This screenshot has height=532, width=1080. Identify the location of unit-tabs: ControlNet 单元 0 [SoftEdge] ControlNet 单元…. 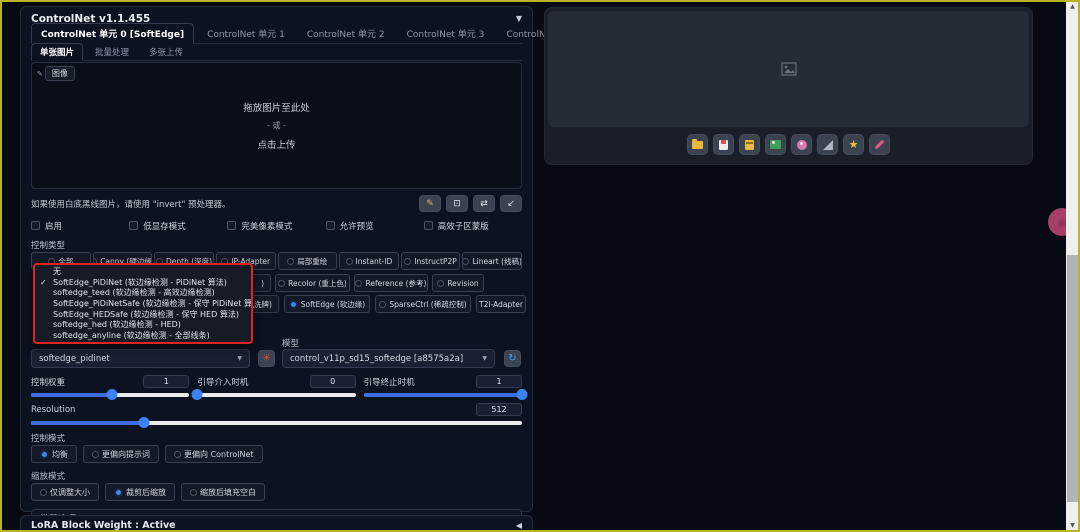
(307, 33).